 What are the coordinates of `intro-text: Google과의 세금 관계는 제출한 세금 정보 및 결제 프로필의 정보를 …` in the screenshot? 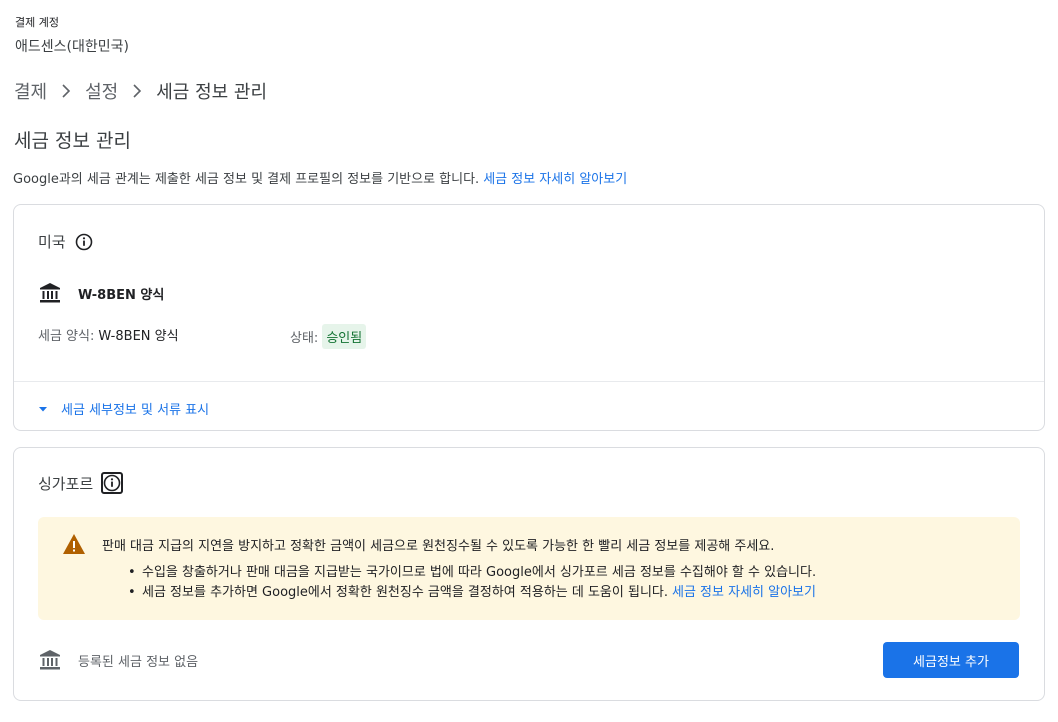 It's located at (320, 177).